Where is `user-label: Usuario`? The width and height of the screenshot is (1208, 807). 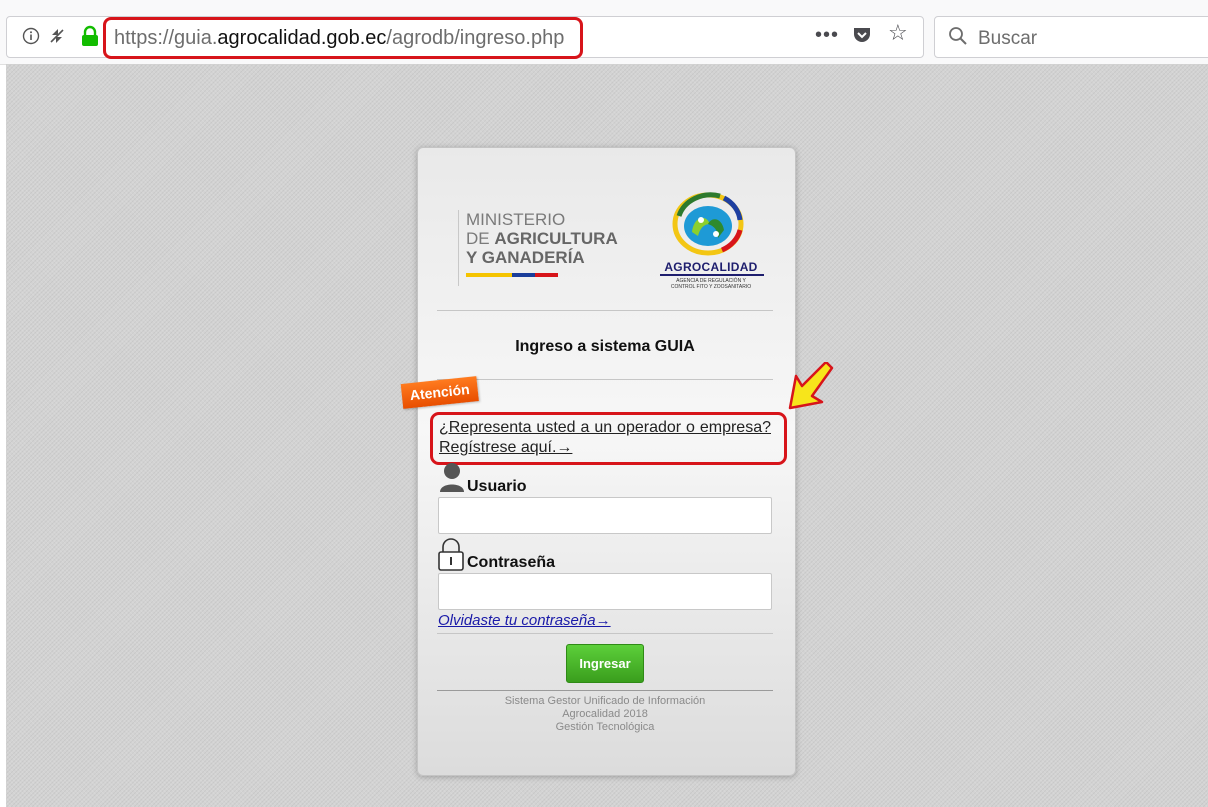 user-label: Usuario is located at coordinates (497, 486).